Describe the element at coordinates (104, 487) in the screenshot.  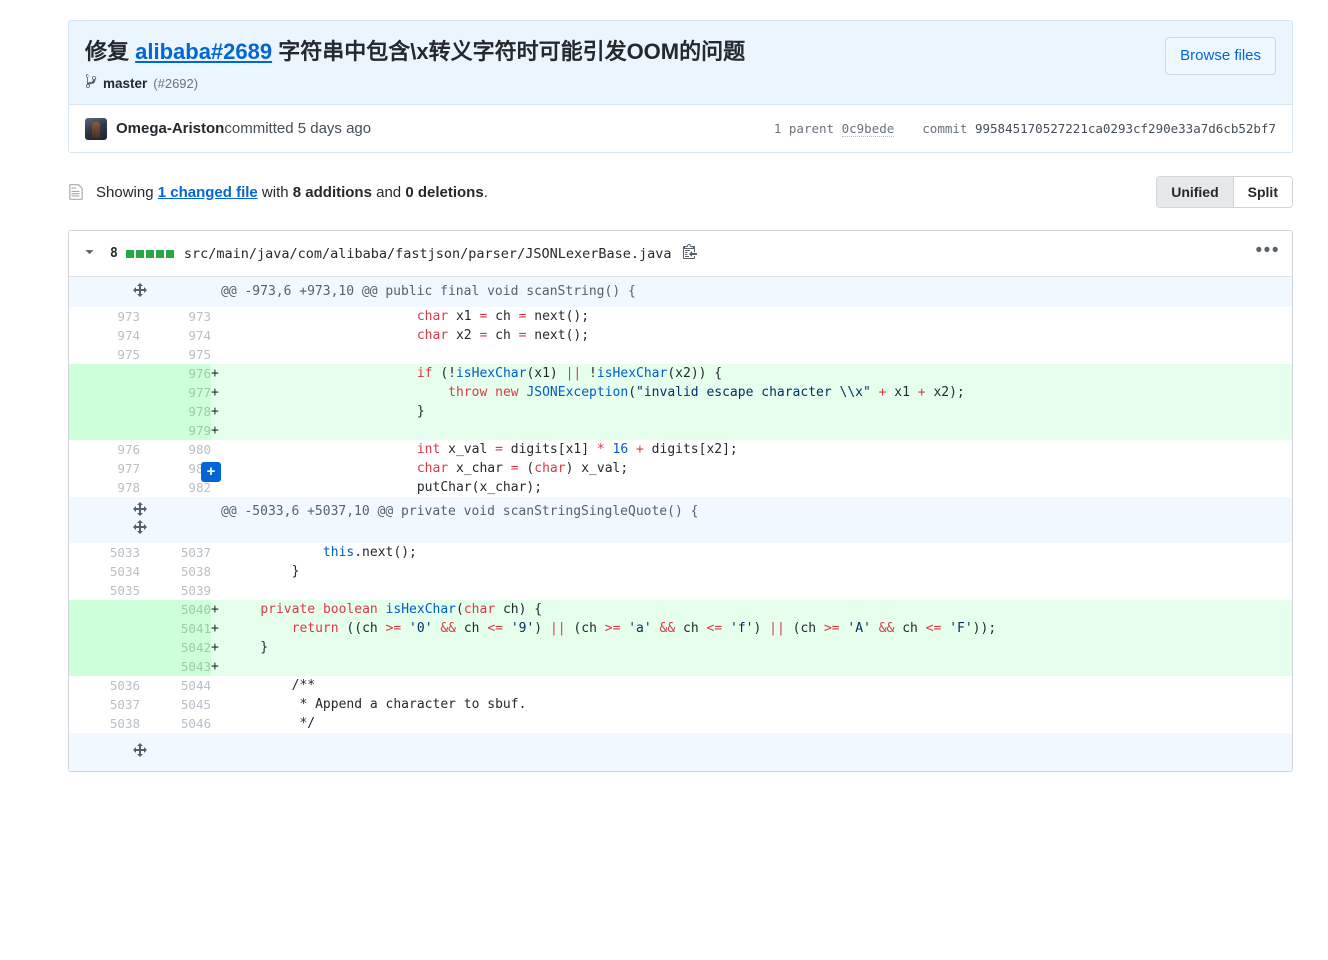
I see `old-line-number: 978` at that location.